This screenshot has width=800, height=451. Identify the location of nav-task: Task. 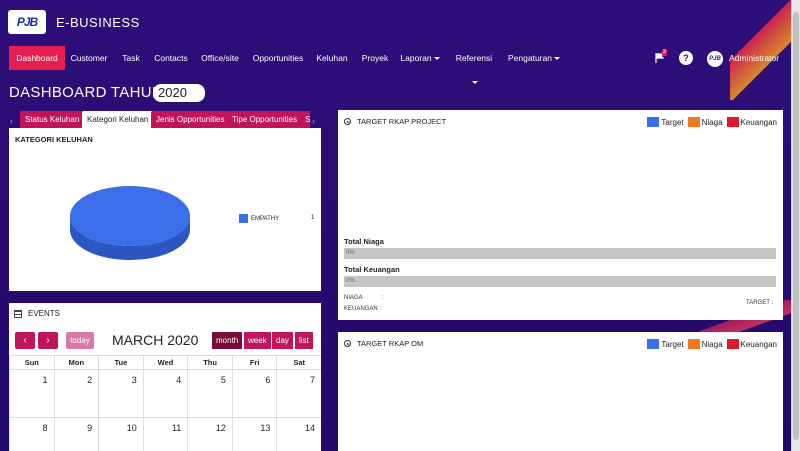
(131, 58).